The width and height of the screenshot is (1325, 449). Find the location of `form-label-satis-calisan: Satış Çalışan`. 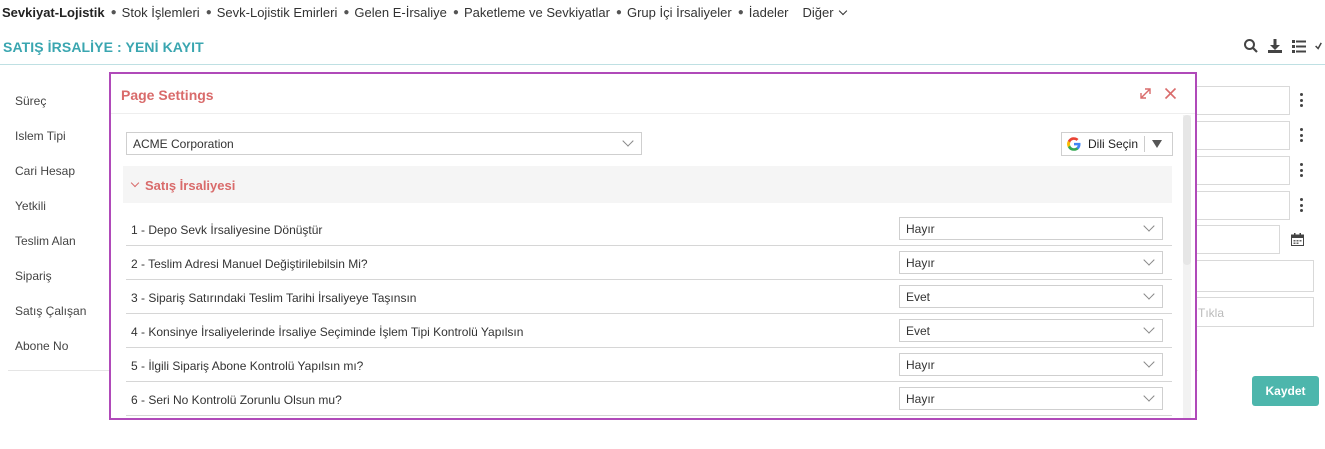

form-label-satis-calisan: Satış Çalışan is located at coordinates (51, 311).